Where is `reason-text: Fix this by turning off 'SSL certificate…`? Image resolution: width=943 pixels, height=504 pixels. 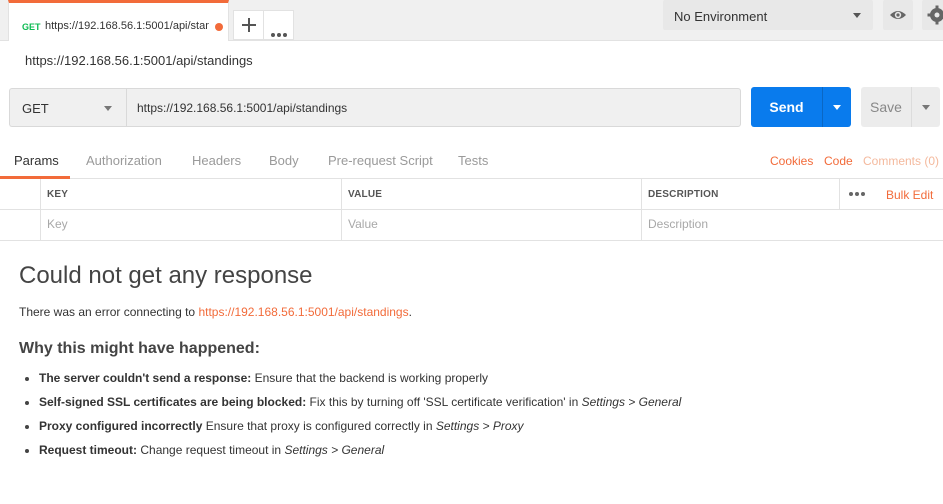
reason-text: Fix this by turning off 'SSL certificate… is located at coordinates (444, 402).